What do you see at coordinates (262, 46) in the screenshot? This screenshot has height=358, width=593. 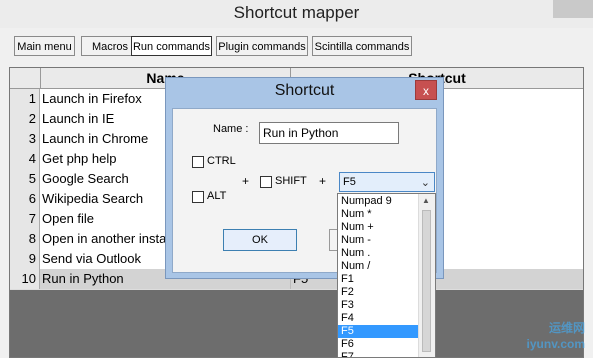 I see `tab-plugin-commands: Plugin commands` at bounding box center [262, 46].